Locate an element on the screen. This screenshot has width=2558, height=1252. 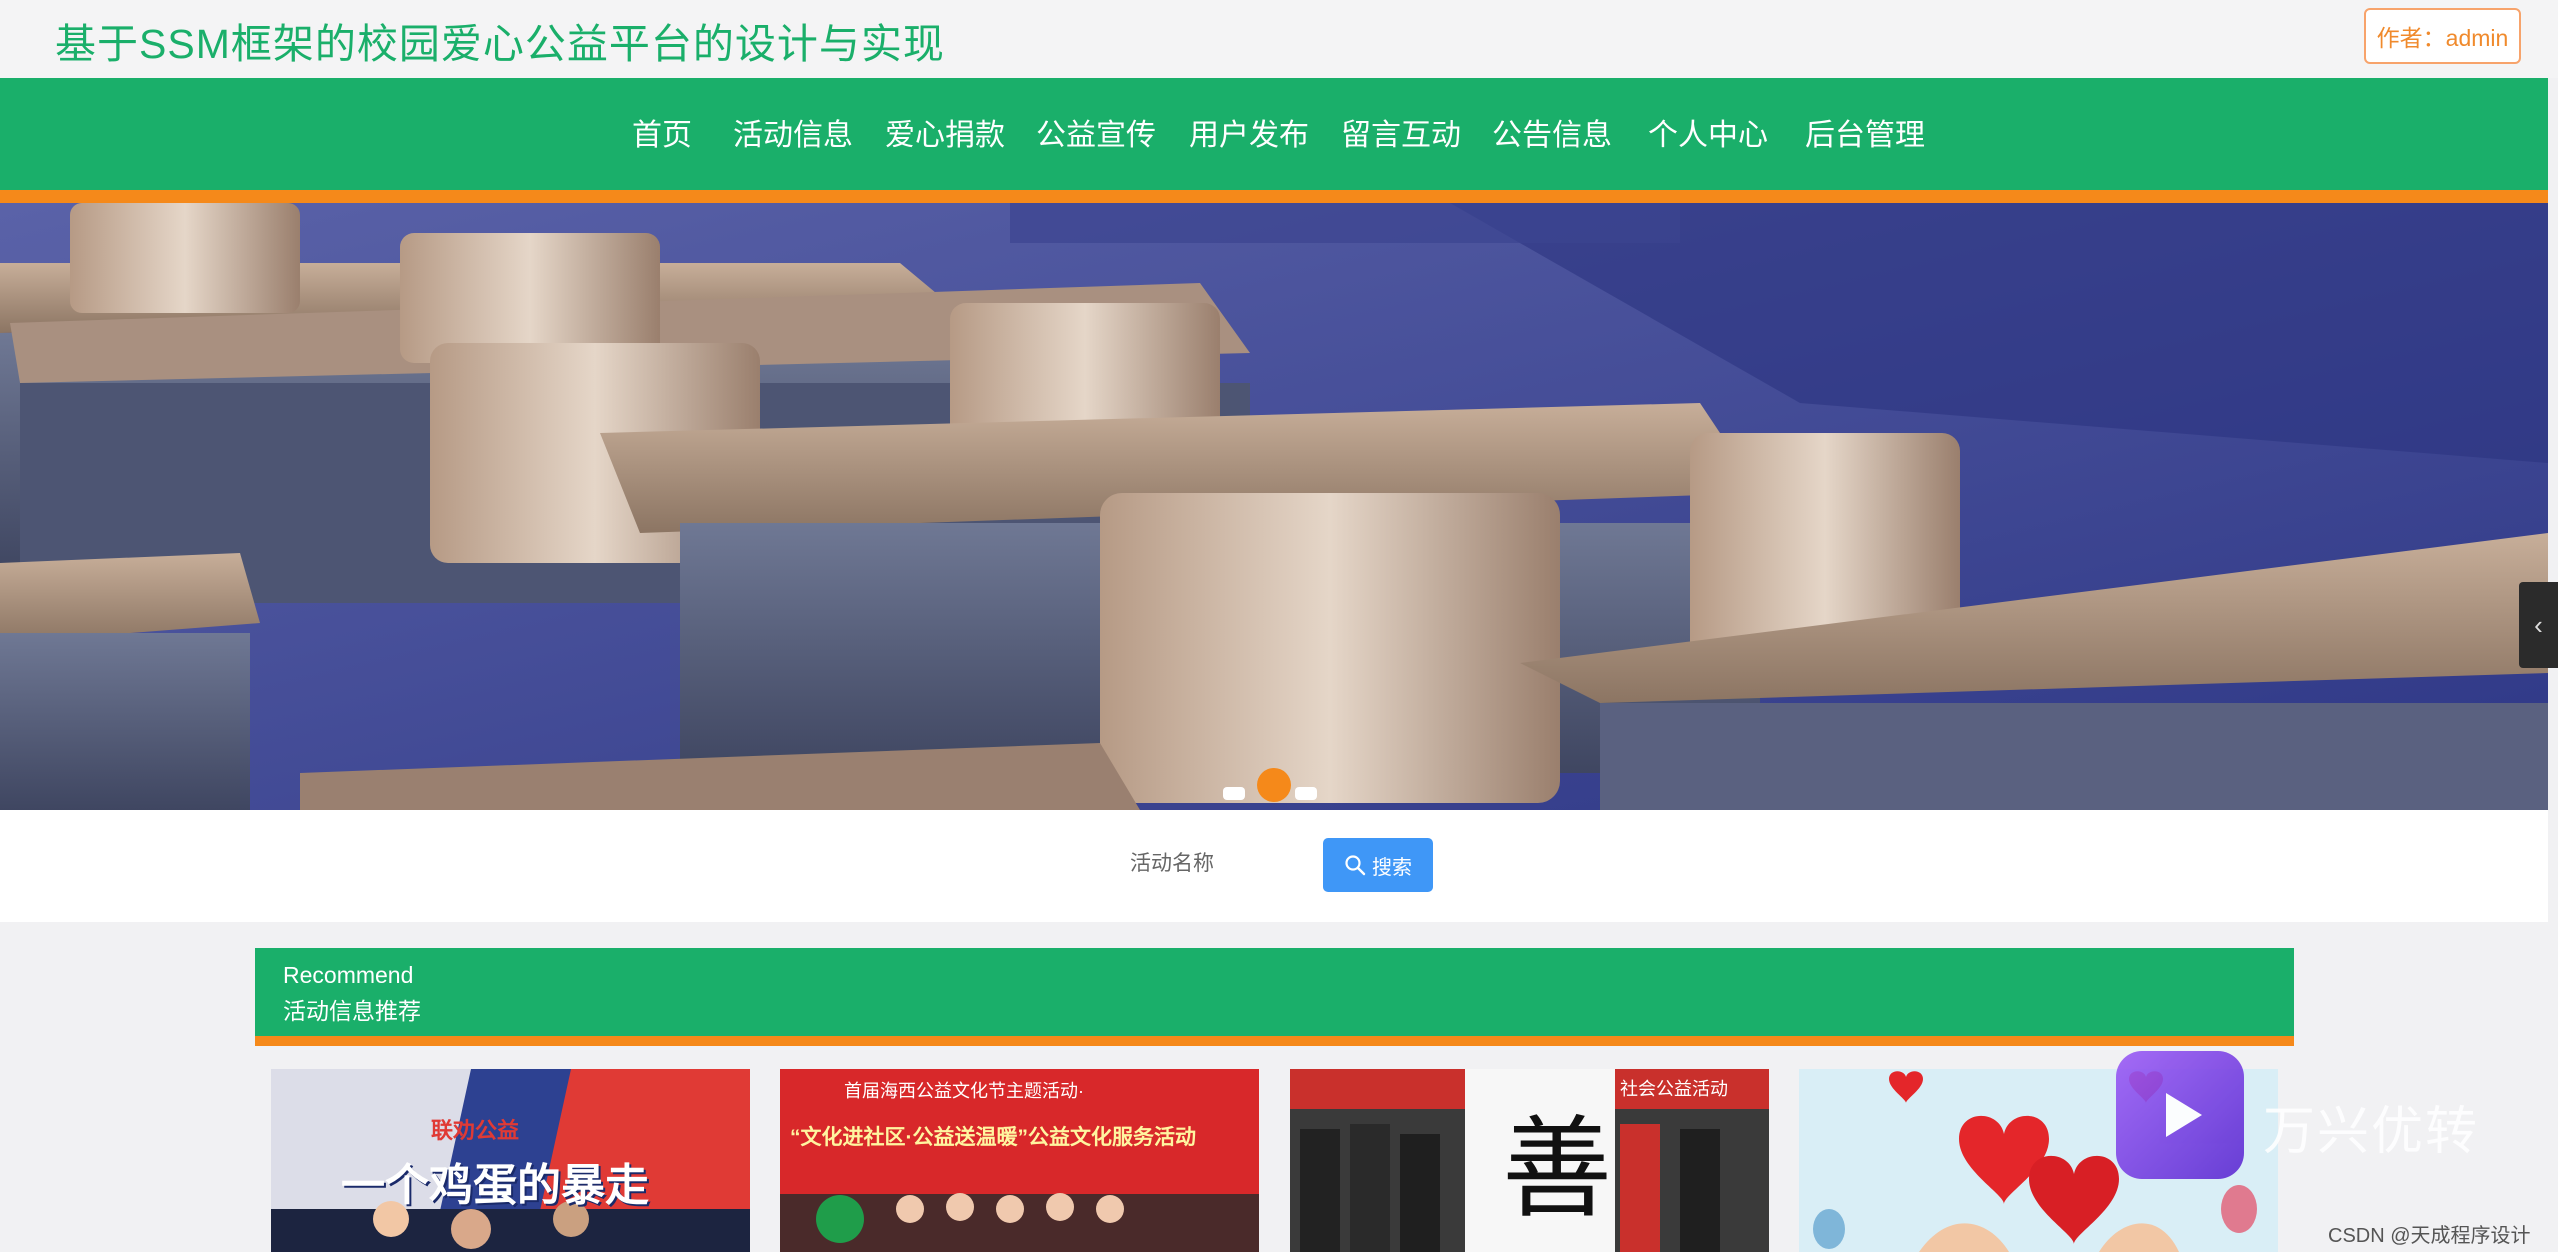
side-panel-toggle: ‹ is located at coordinates (2538, 625).